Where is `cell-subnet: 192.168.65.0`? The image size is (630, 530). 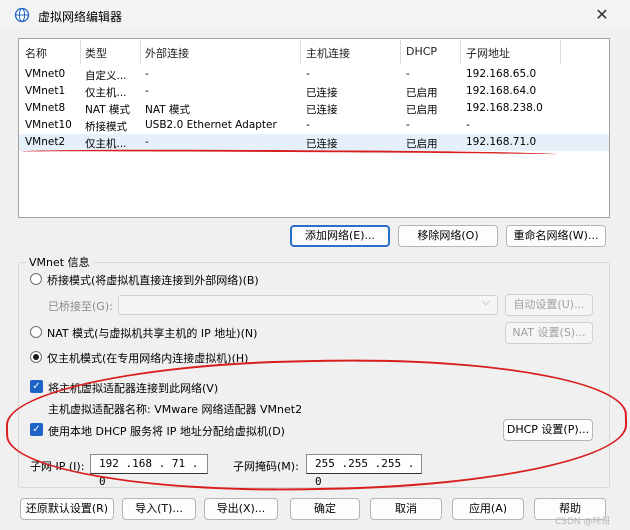 cell-subnet: 192.168.65.0 is located at coordinates (501, 74).